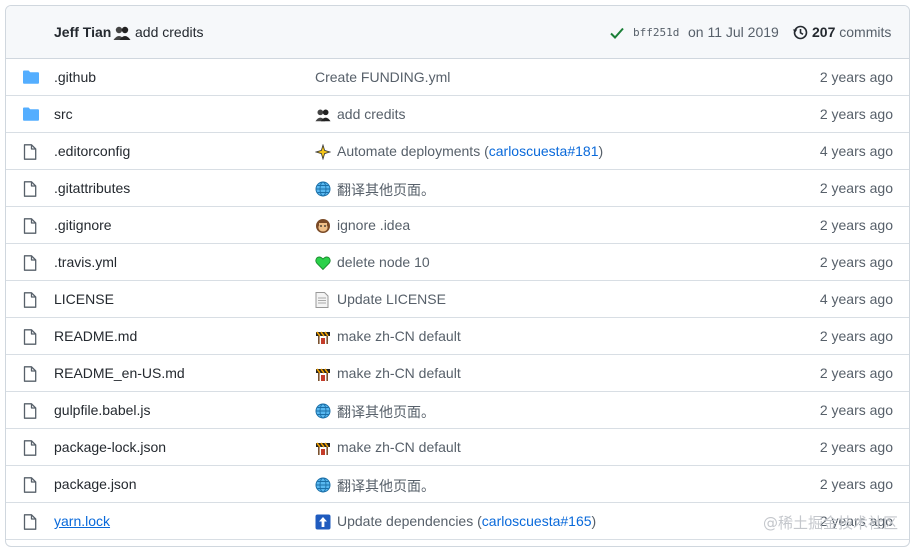 The image size is (910, 547). Describe the element at coordinates (800, 33) in the screenshot. I see `history-icon` at that location.